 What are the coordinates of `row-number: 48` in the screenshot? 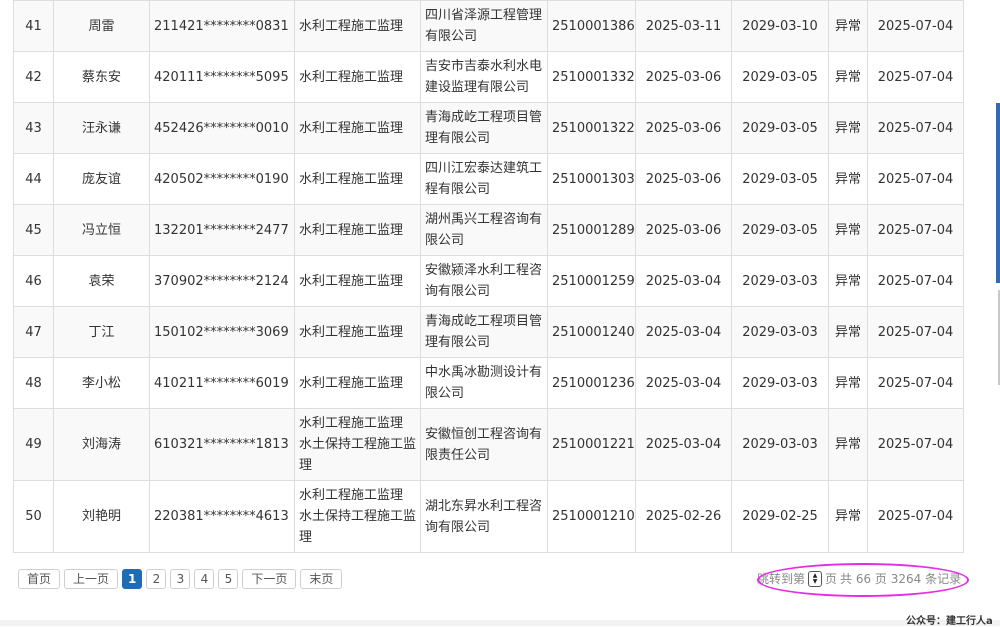 It's located at (33, 383).